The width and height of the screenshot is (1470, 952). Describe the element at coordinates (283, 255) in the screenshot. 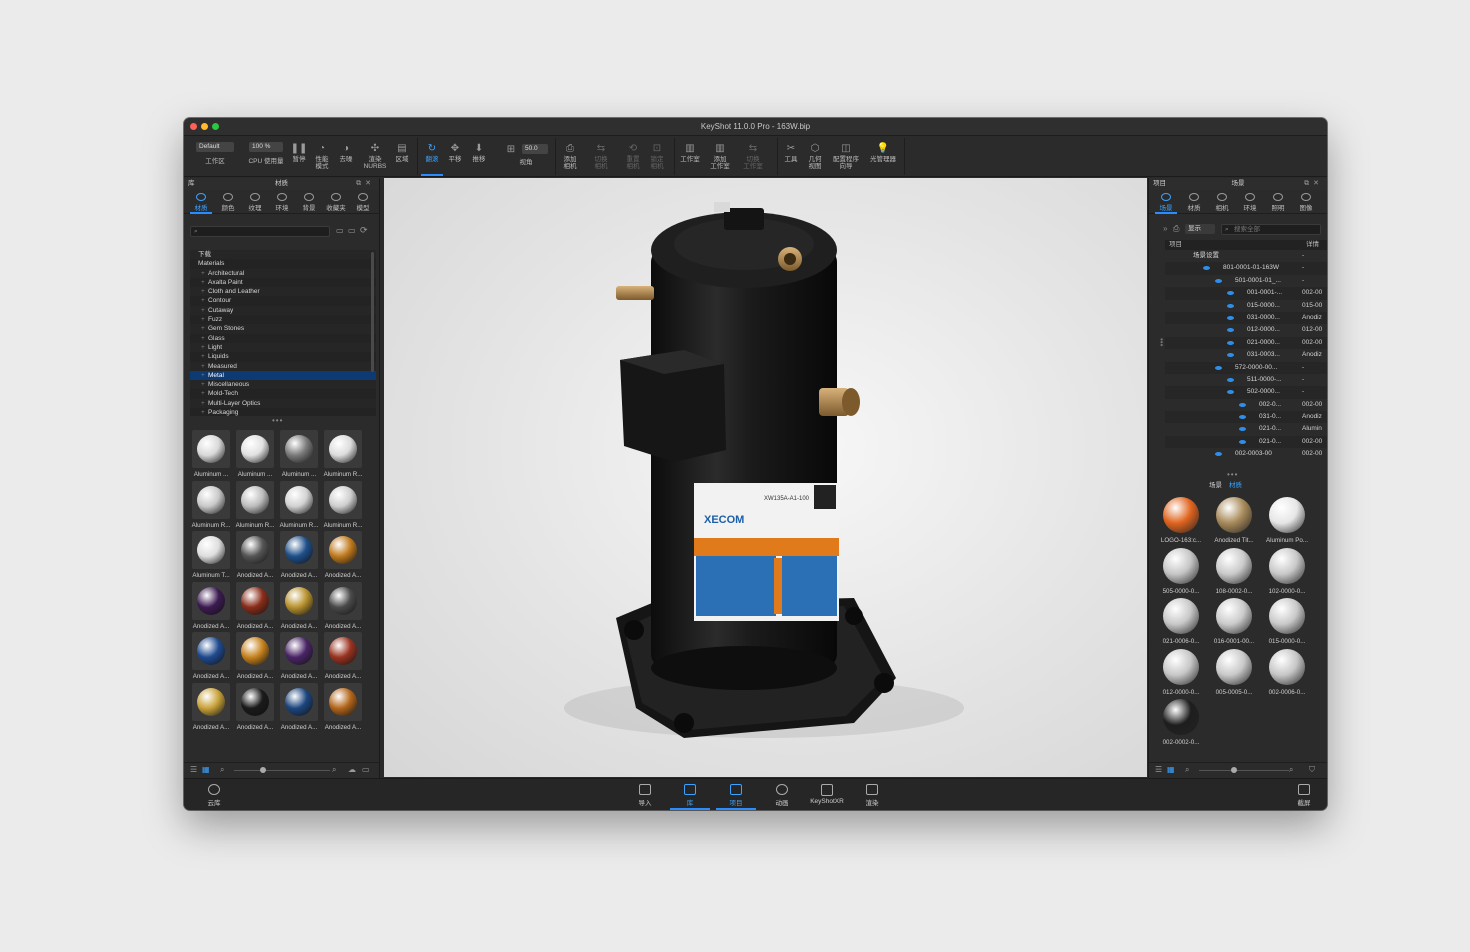

I see `folder-item: 下载` at that location.